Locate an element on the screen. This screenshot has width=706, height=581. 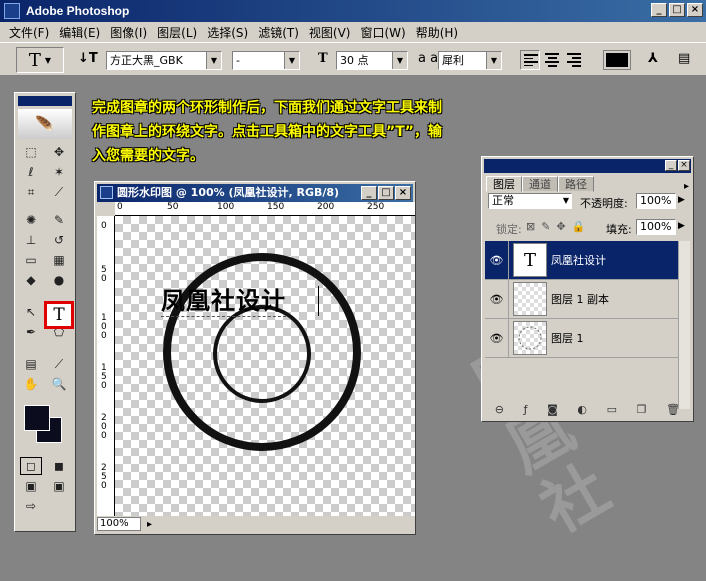
palettes-icon: ▤ is located at coordinates (684, 58).